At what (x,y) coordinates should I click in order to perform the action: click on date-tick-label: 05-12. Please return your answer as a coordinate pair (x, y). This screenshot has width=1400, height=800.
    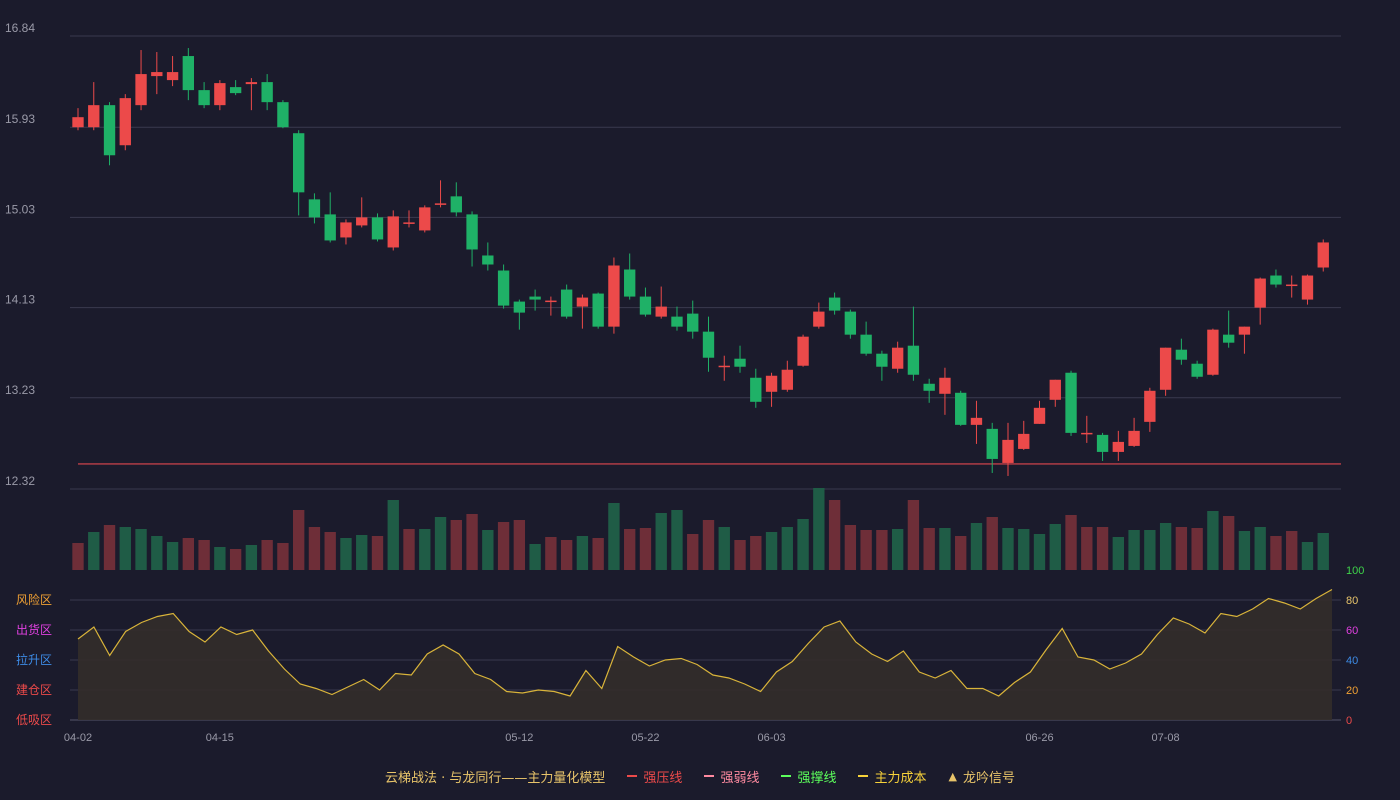
    Looking at the image, I should click on (519, 738).